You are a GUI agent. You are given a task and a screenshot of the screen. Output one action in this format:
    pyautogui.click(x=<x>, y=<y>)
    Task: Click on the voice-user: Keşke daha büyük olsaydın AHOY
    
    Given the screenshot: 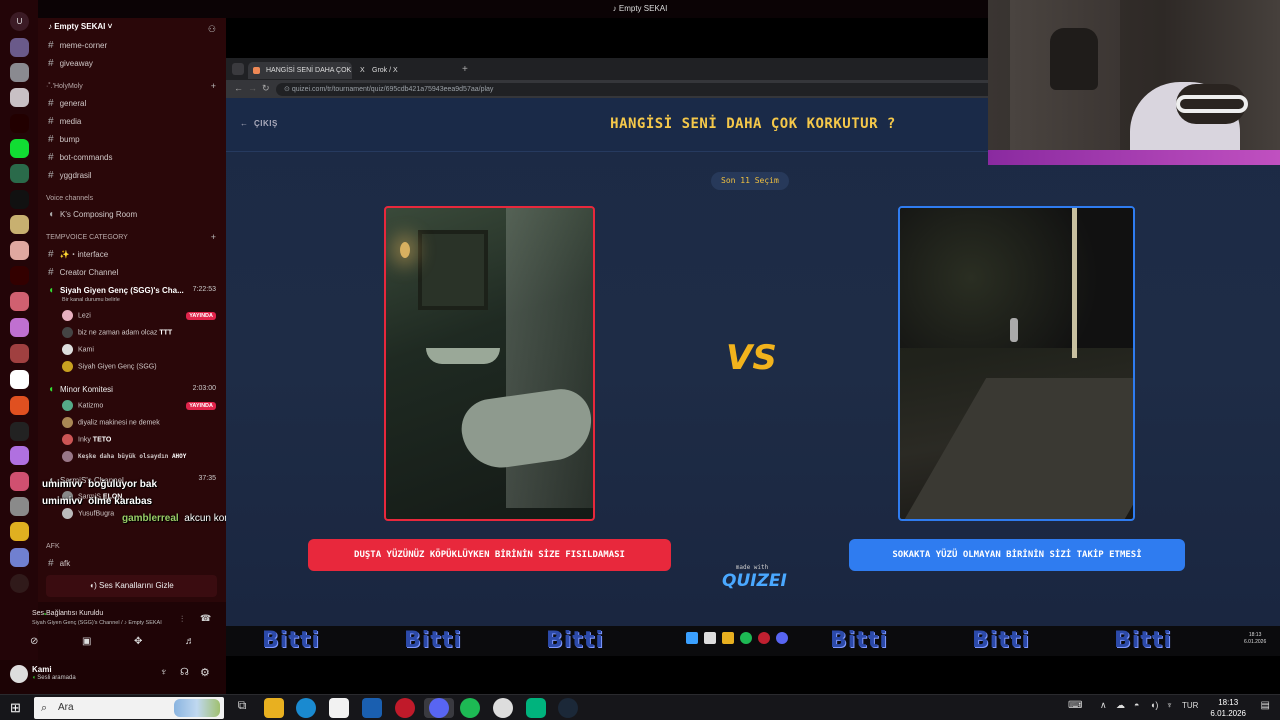 What is the action you would take?
    pyautogui.click(x=124, y=456)
    